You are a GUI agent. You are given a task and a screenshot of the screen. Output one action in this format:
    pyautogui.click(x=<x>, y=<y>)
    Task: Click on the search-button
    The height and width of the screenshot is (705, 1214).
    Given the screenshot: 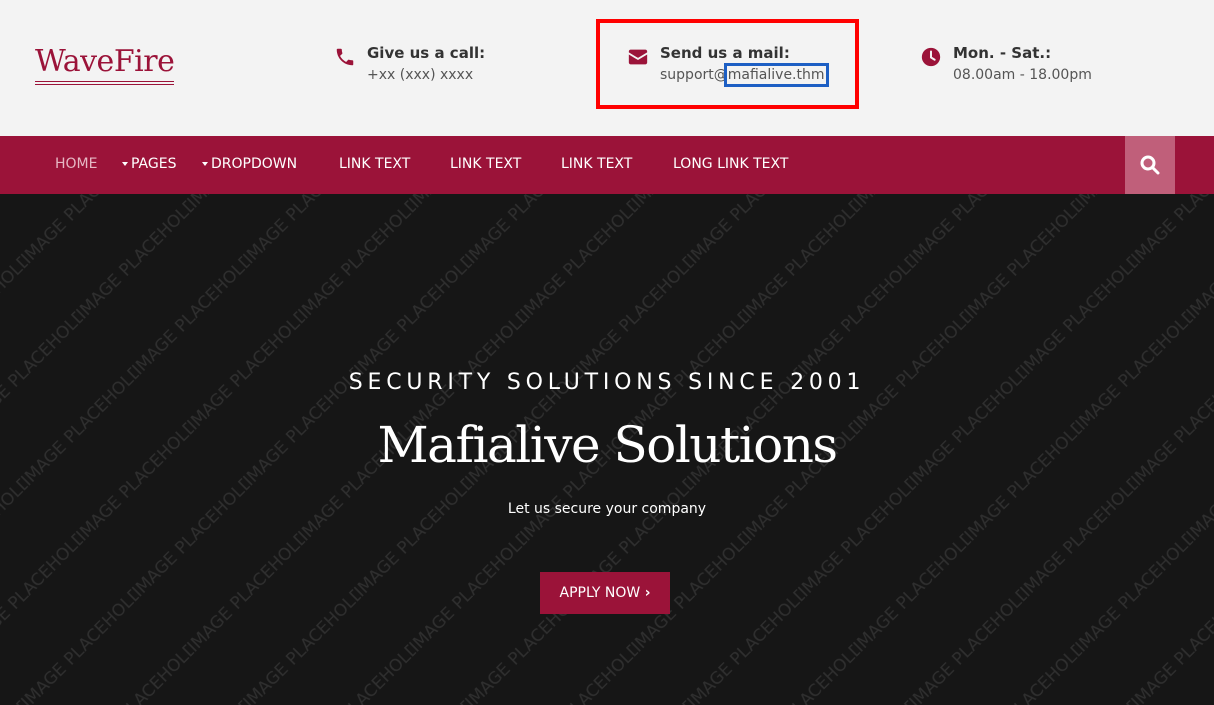 What is the action you would take?
    pyautogui.click(x=1150, y=165)
    